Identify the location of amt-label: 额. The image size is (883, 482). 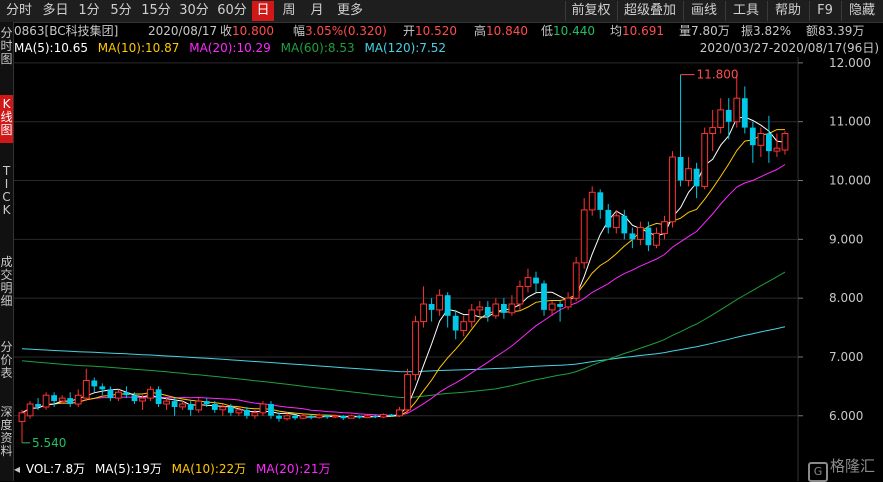
(812, 31).